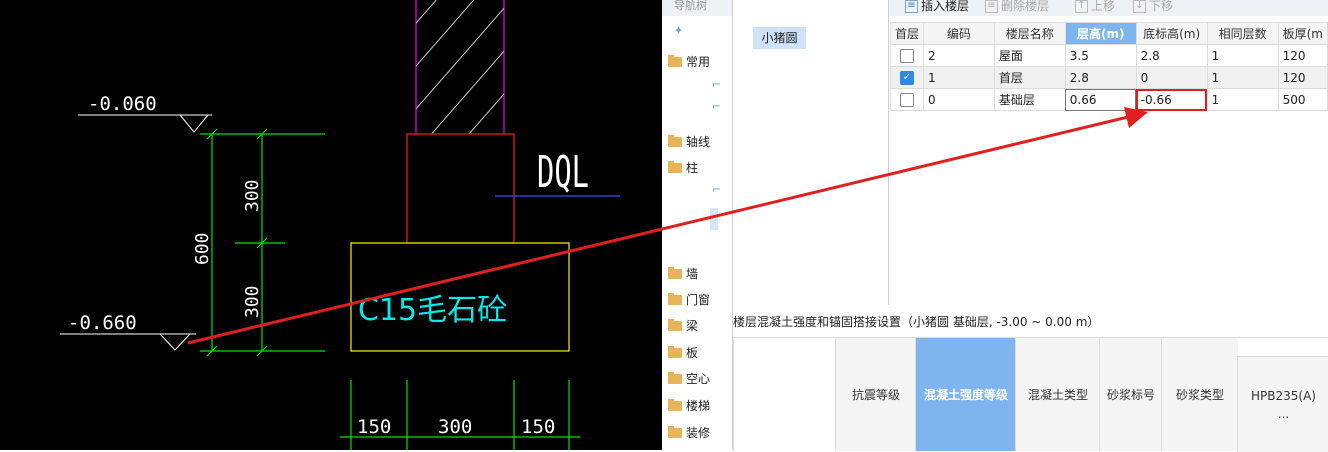 The image size is (1328, 452). I want to click on delete-floor-button: ≡ 删除楼层, so click(1017, 7).